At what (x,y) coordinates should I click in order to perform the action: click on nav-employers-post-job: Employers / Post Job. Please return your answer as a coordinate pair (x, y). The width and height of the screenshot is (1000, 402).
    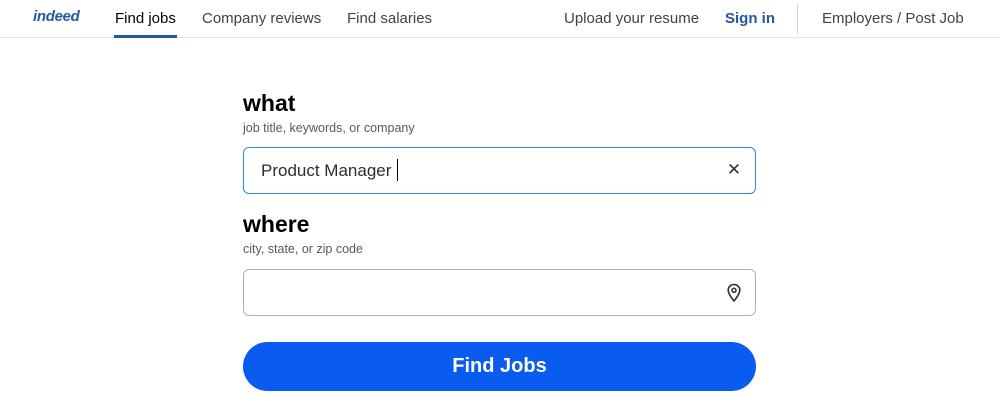
    Looking at the image, I should click on (893, 18).